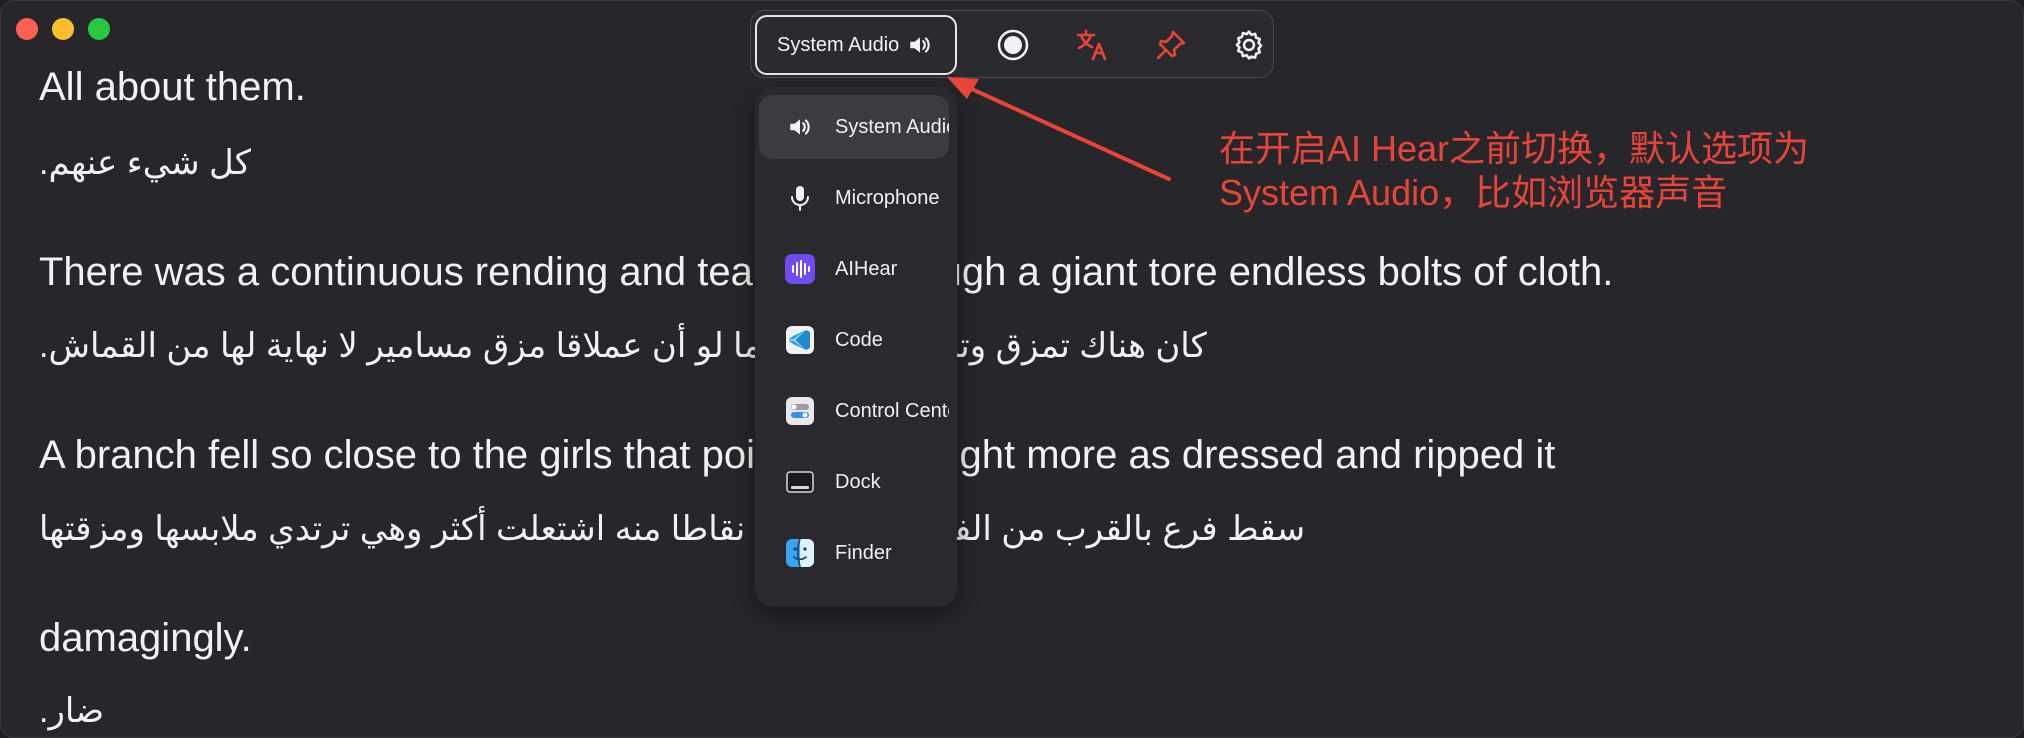  Describe the element at coordinates (145, 163) in the screenshot. I see `transcript-line-ar: كل شيء عنهم.` at that location.